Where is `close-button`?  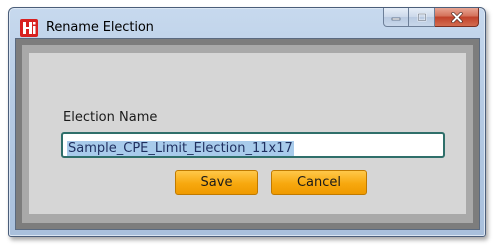
close-button is located at coordinates (457, 17).